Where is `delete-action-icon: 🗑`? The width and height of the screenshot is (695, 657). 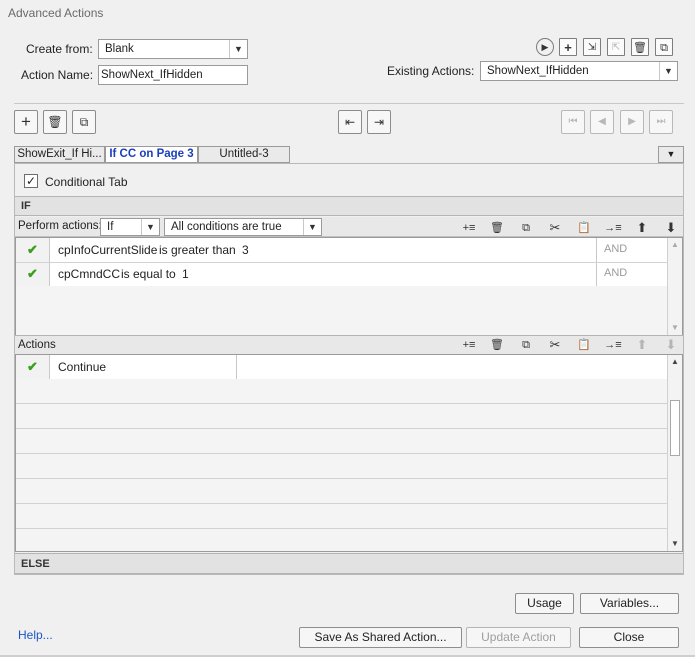 delete-action-icon: 🗑 is located at coordinates (640, 47).